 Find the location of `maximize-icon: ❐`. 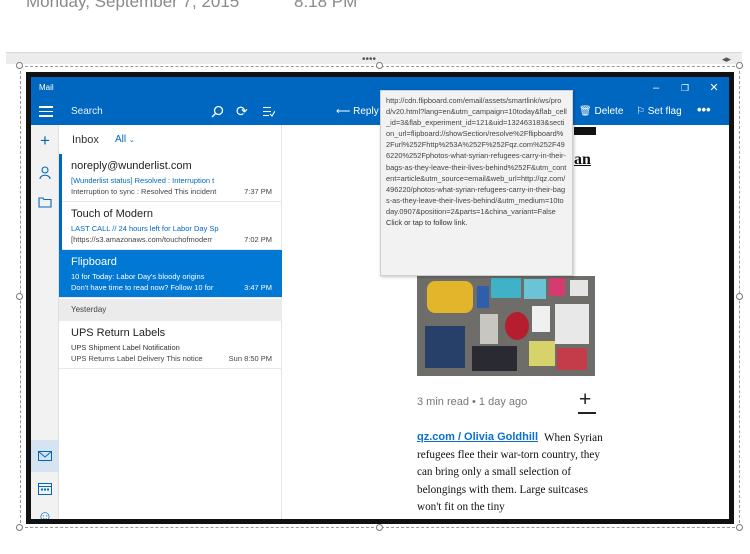

maximize-icon: ❐ is located at coordinates (685, 88).